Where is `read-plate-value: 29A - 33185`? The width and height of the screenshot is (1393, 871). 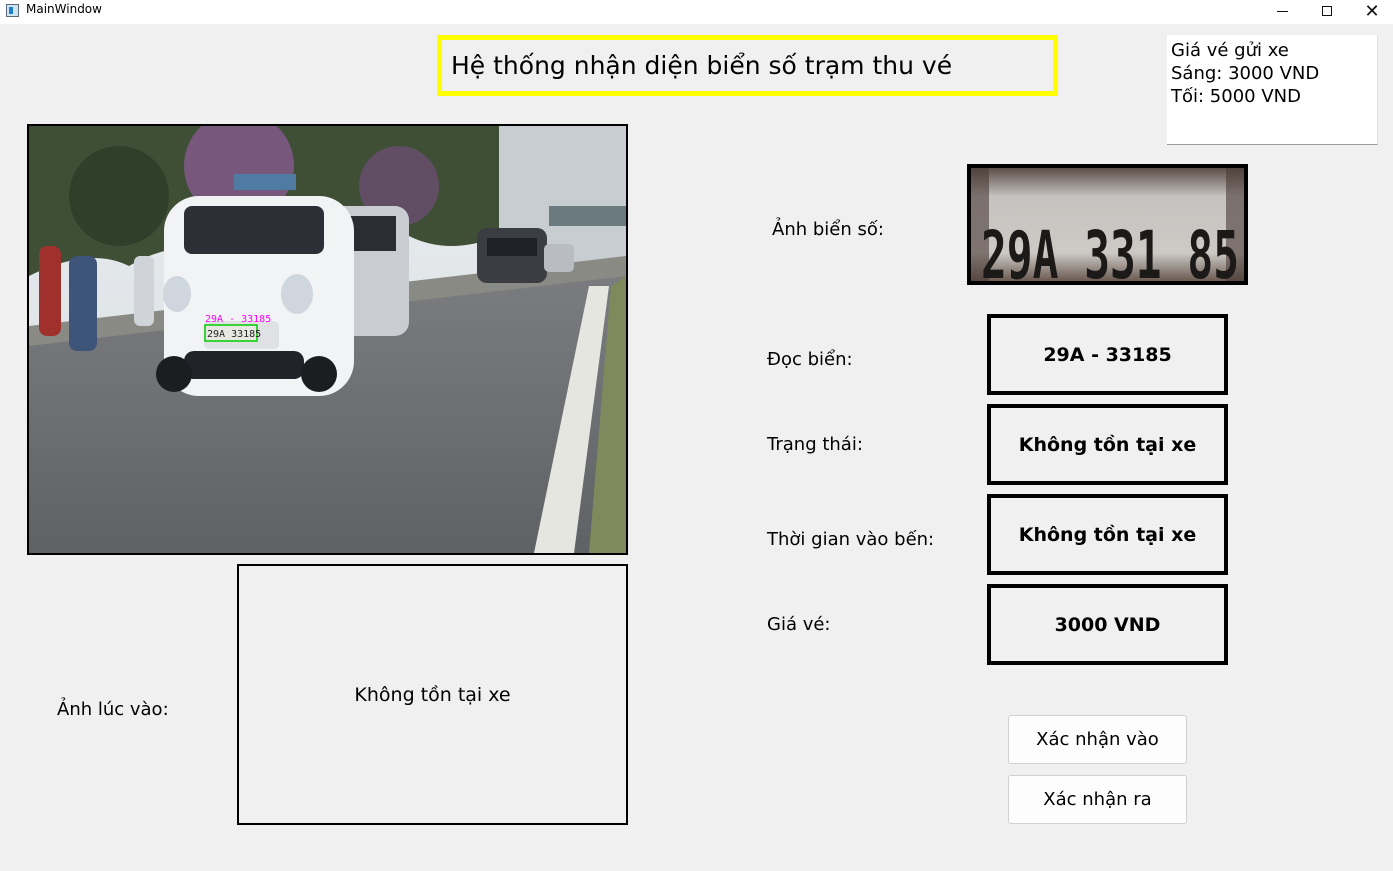 read-plate-value: 29A - 33185 is located at coordinates (1107, 354).